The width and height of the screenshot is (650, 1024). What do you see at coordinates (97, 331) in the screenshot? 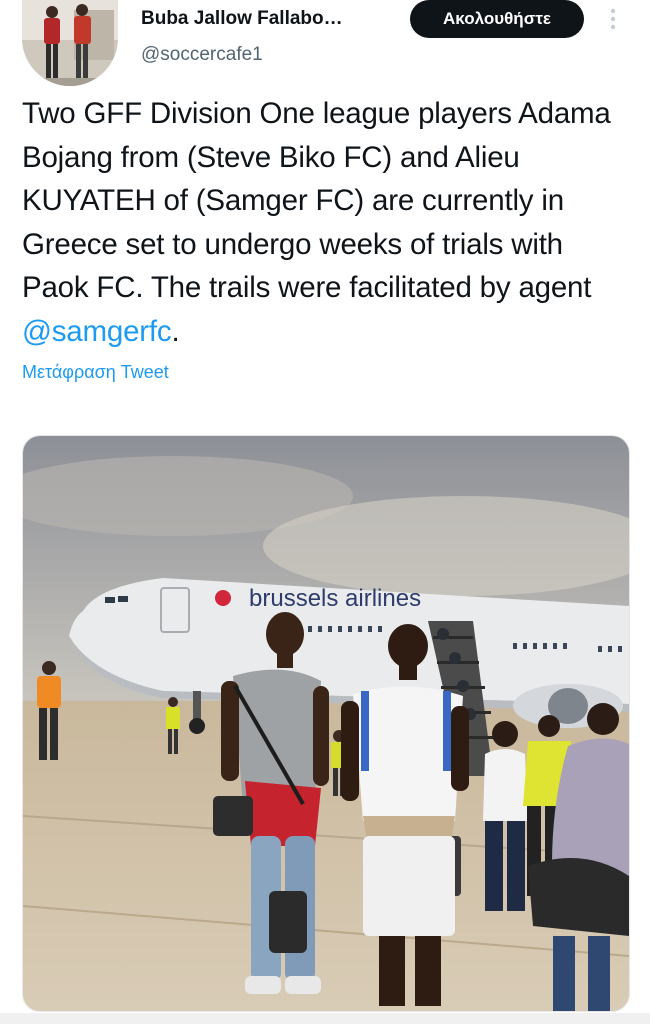
I see `mention-link: @samgerfc` at bounding box center [97, 331].